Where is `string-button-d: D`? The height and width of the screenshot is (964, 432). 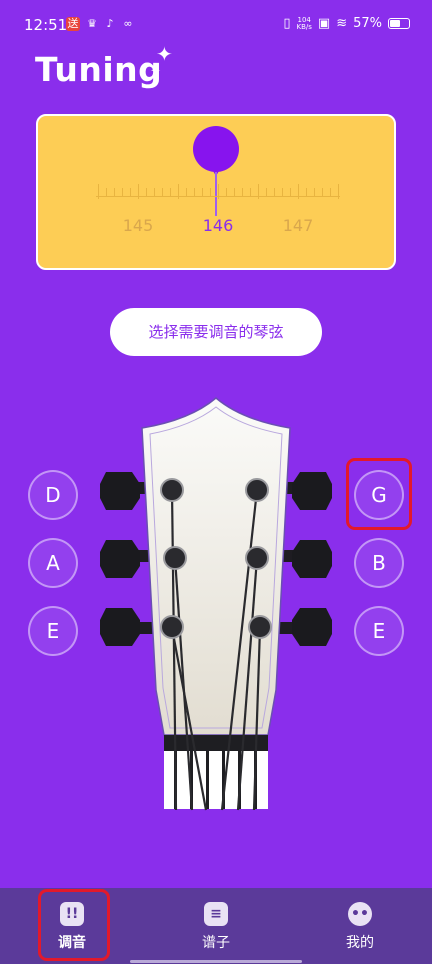
string-button-d: D is located at coordinates (53, 495).